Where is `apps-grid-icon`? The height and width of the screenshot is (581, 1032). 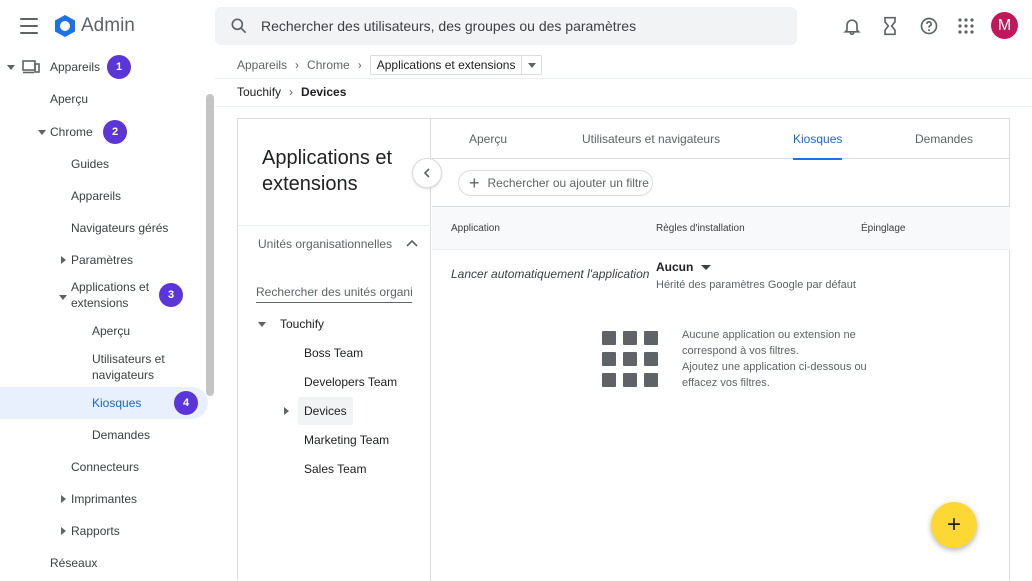 apps-grid-icon is located at coordinates (966, 26).